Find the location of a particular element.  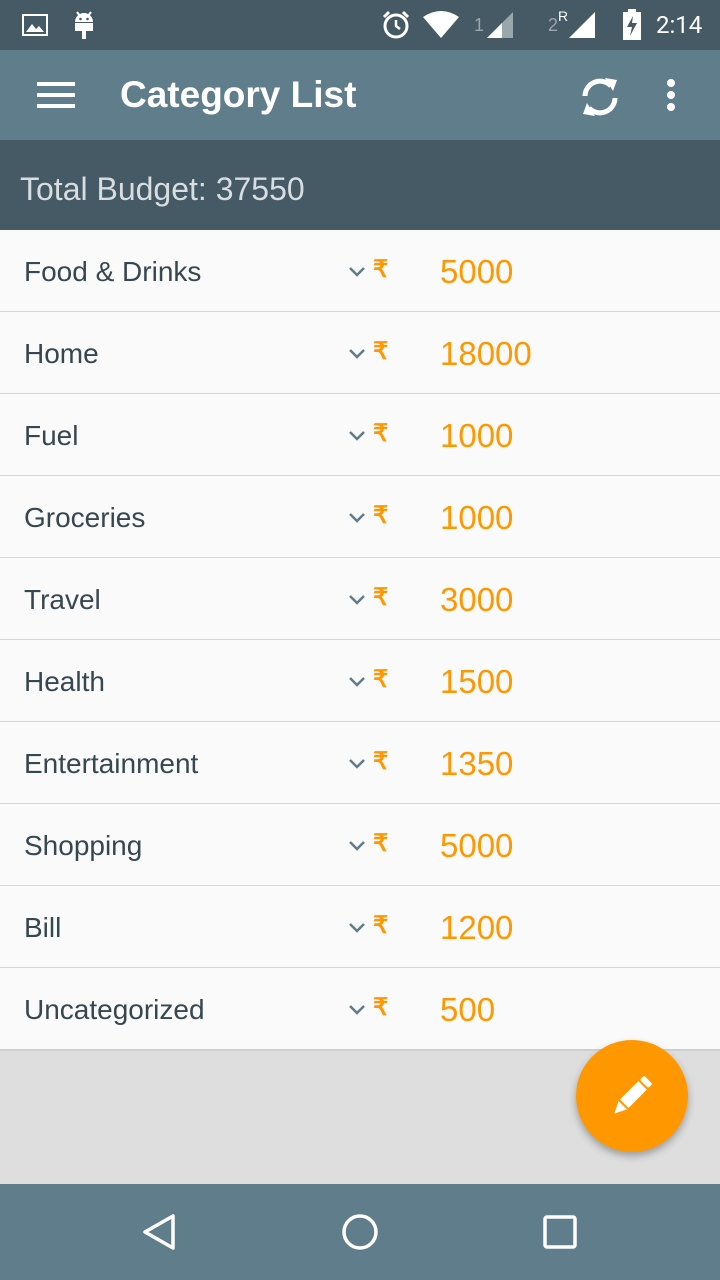

category-row: Health ₹ 1500 is located at coordinates (360, 681).